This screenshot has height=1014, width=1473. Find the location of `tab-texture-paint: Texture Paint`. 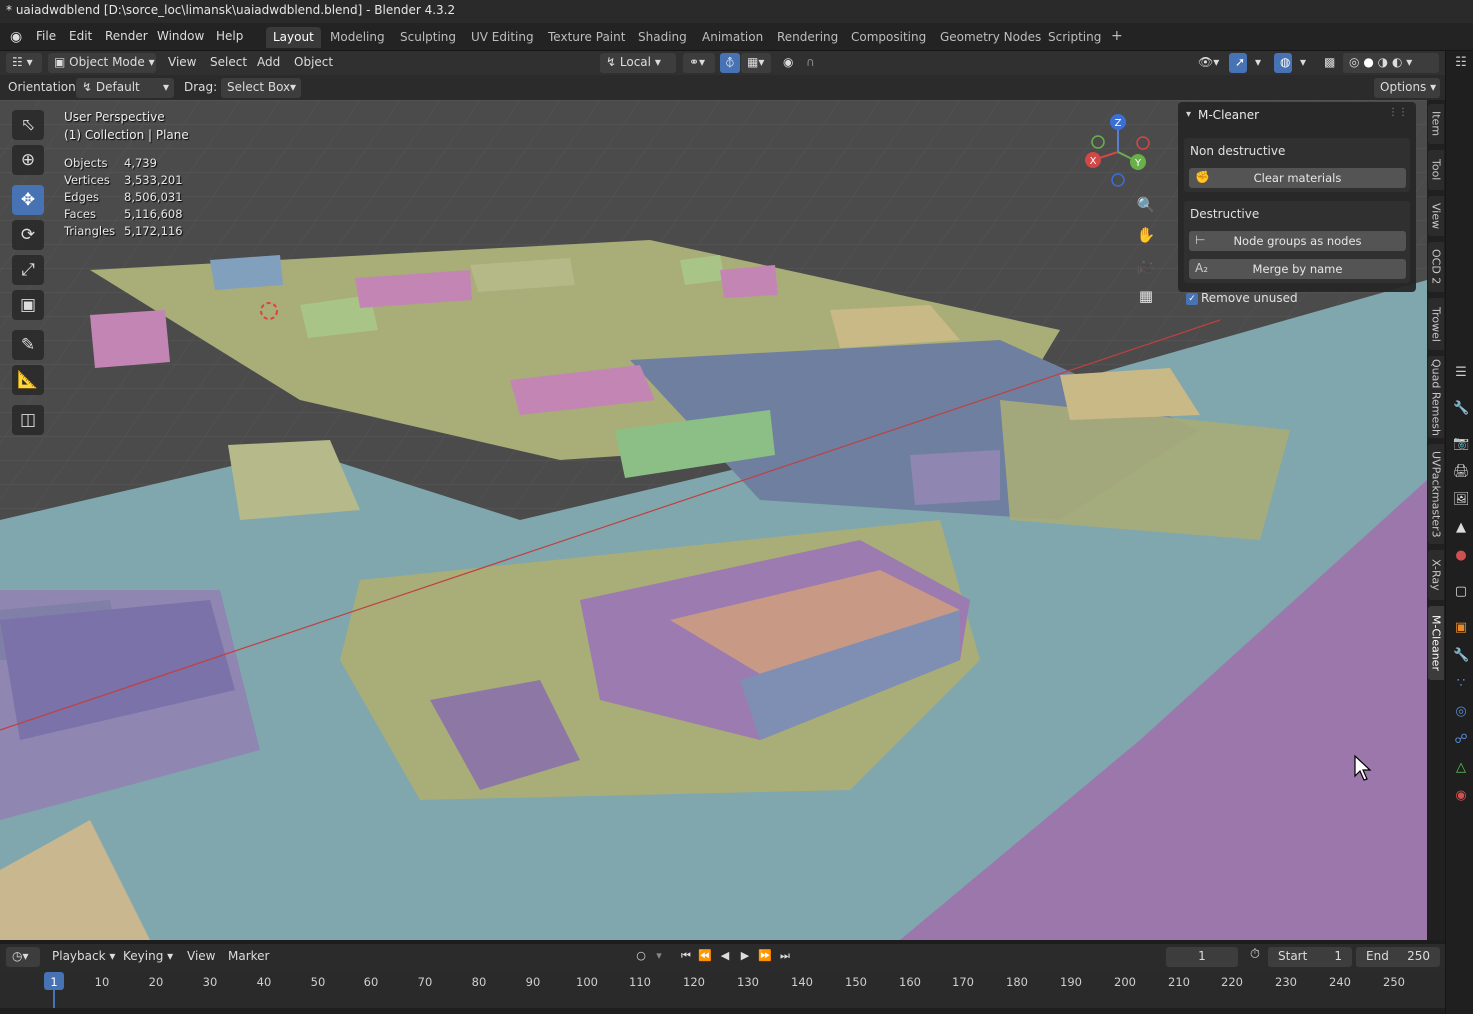

tab-texture-paint: Texture Paint is located at coordinates (586, 37).